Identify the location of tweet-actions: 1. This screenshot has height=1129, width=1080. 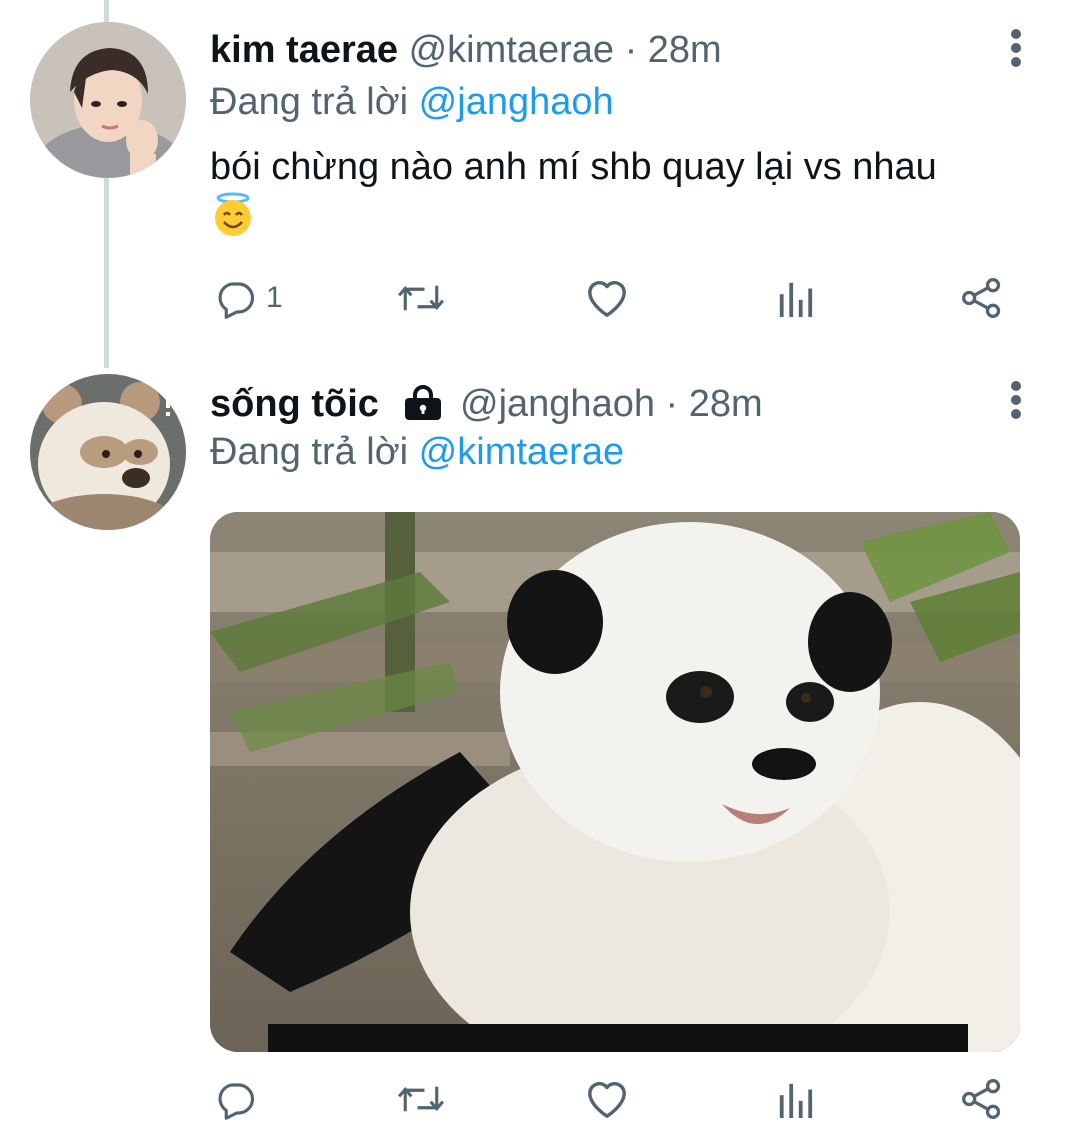
(615, 298).